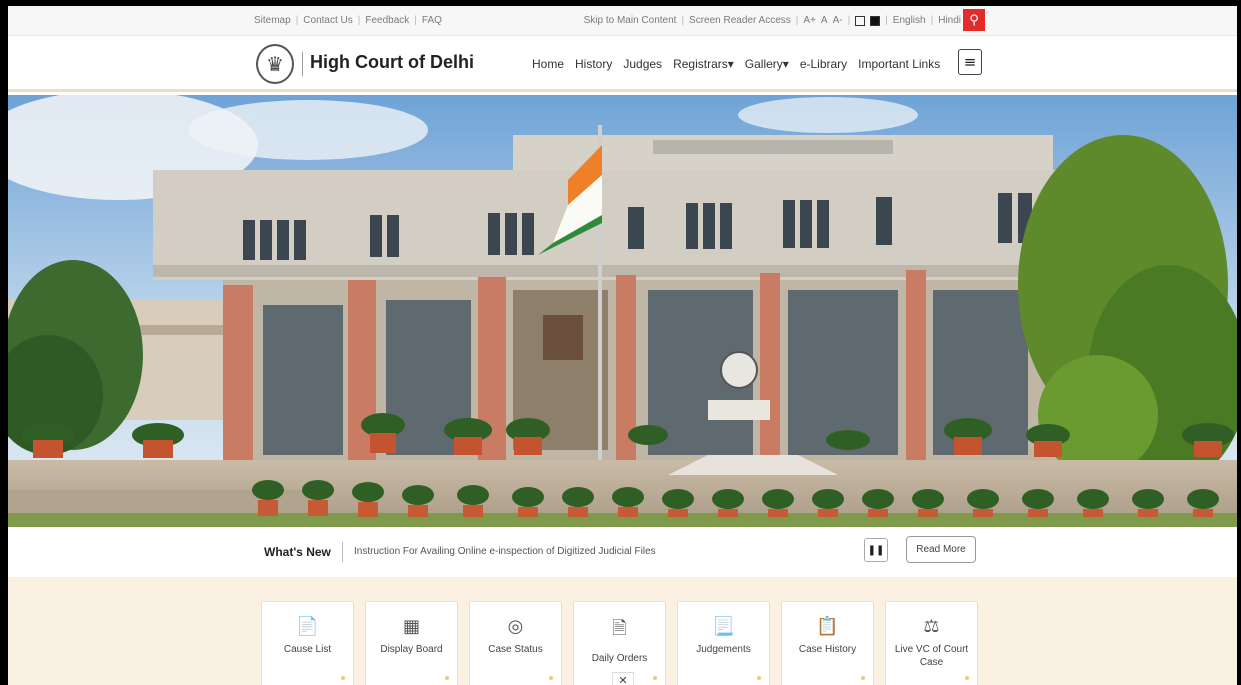  Describe the element at coordinates (949, 20) in the screenshot. I see `hindi-language-link: Hindi` at that location.